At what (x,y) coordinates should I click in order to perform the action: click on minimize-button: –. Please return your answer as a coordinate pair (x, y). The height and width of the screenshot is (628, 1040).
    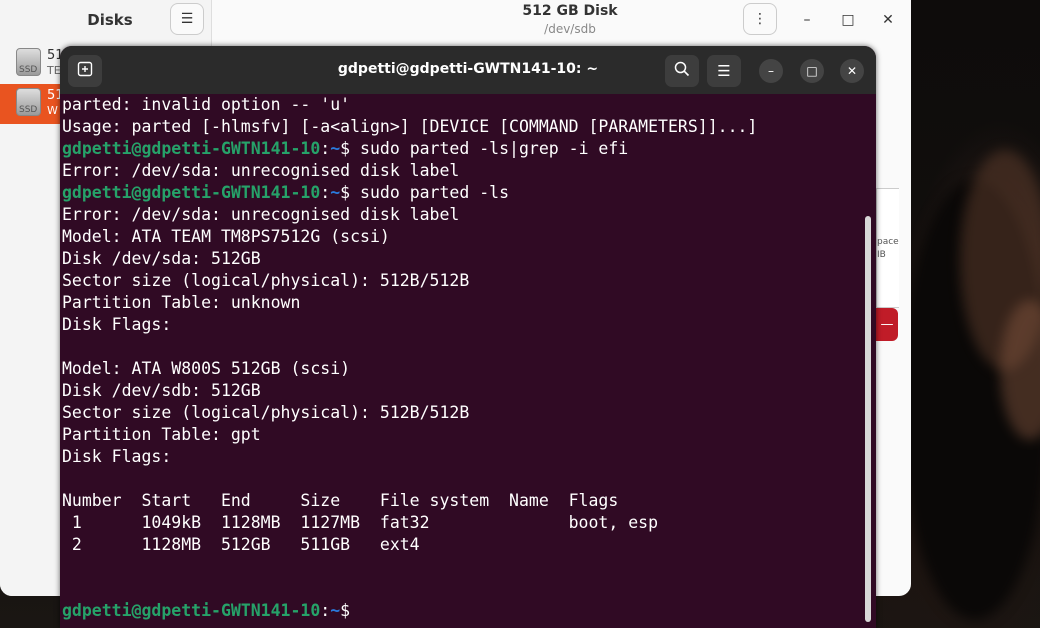
    Looking at the image, I should click on (807, 20).